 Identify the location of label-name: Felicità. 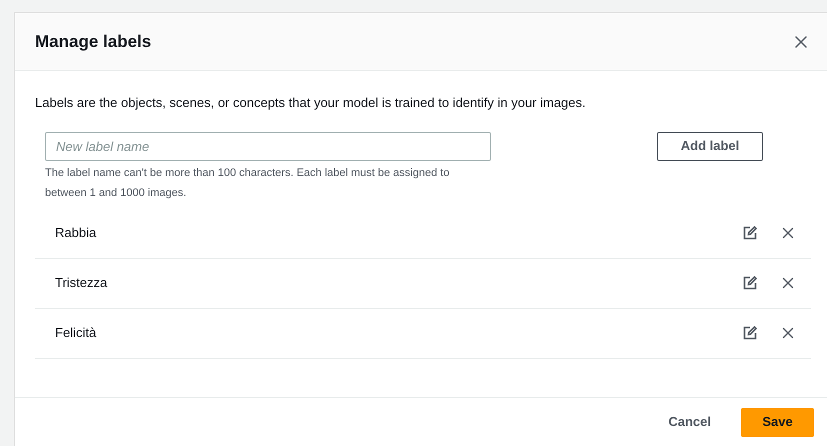
(76, 333).